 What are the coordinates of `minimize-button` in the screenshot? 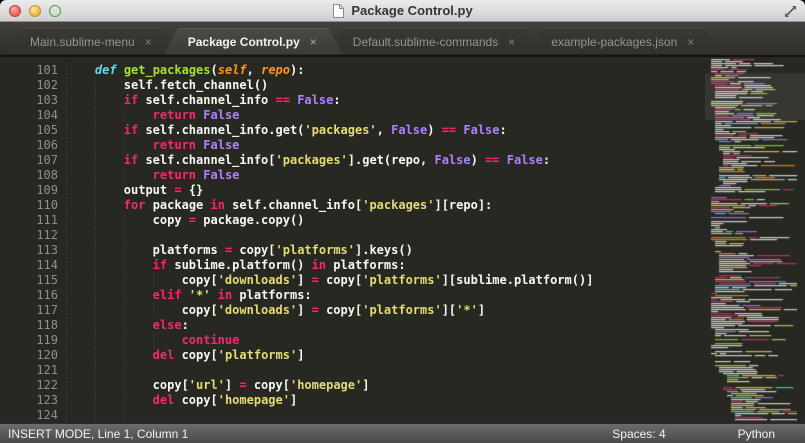 It's located at (35, 11).